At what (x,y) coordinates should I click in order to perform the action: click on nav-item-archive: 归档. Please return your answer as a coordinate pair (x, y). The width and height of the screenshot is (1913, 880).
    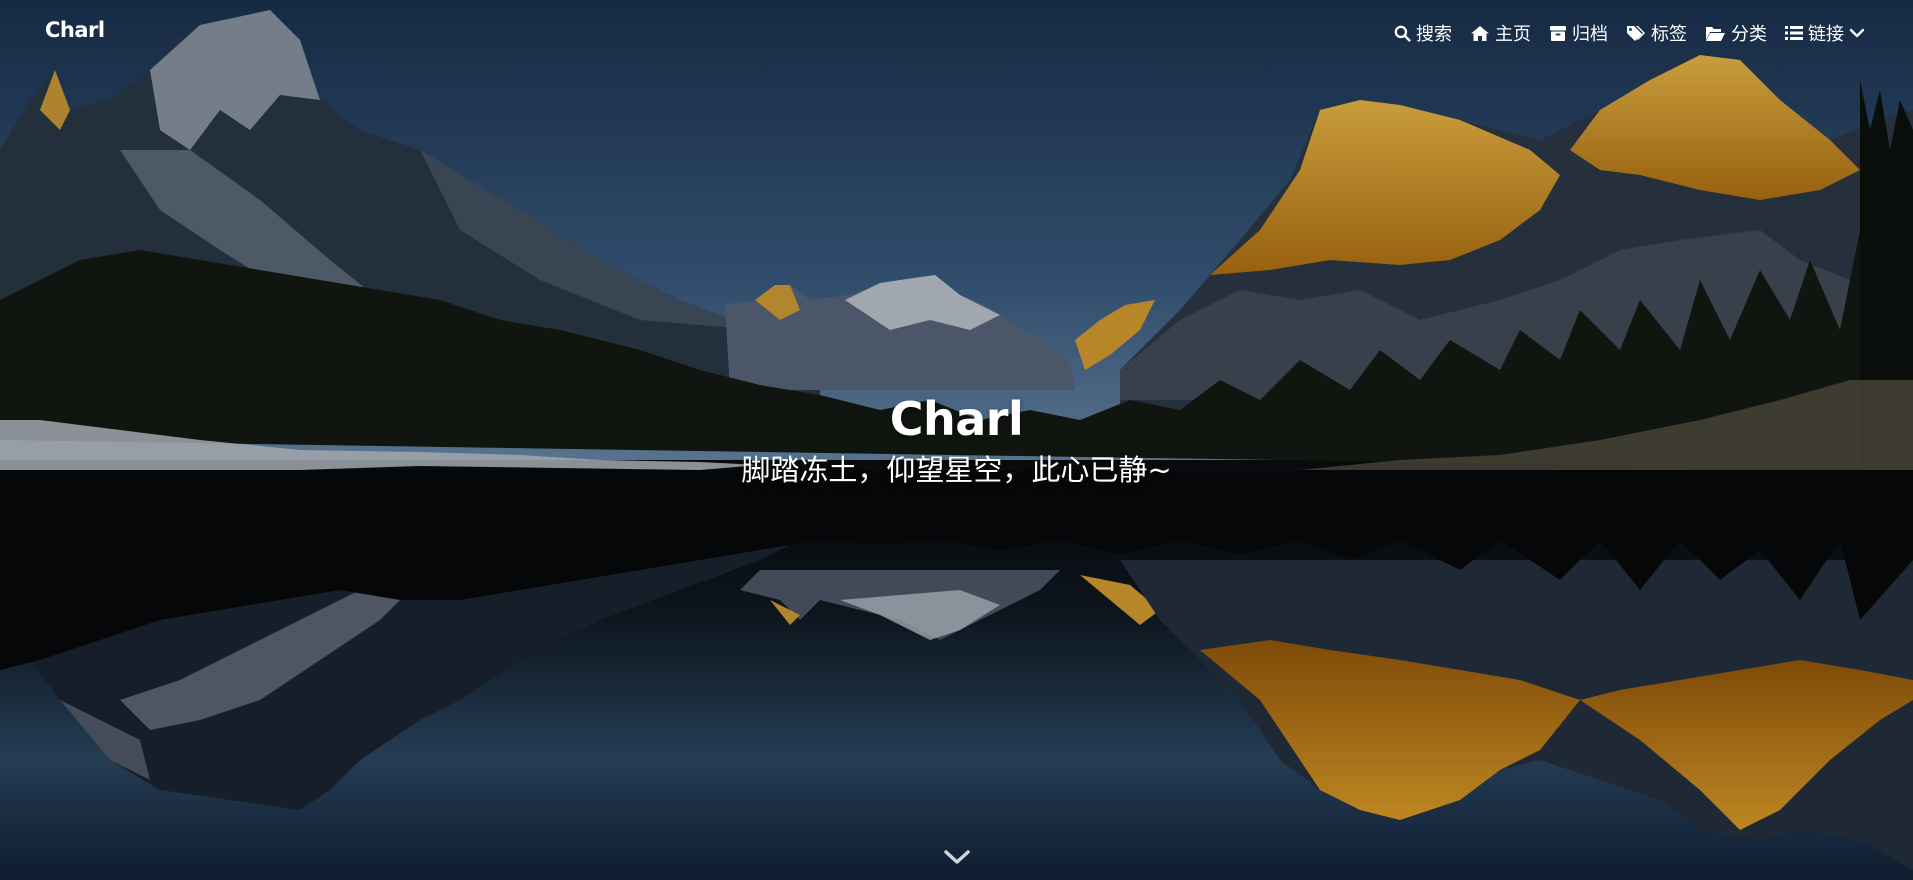
    Looking at the image, I should click on (1578, 33).